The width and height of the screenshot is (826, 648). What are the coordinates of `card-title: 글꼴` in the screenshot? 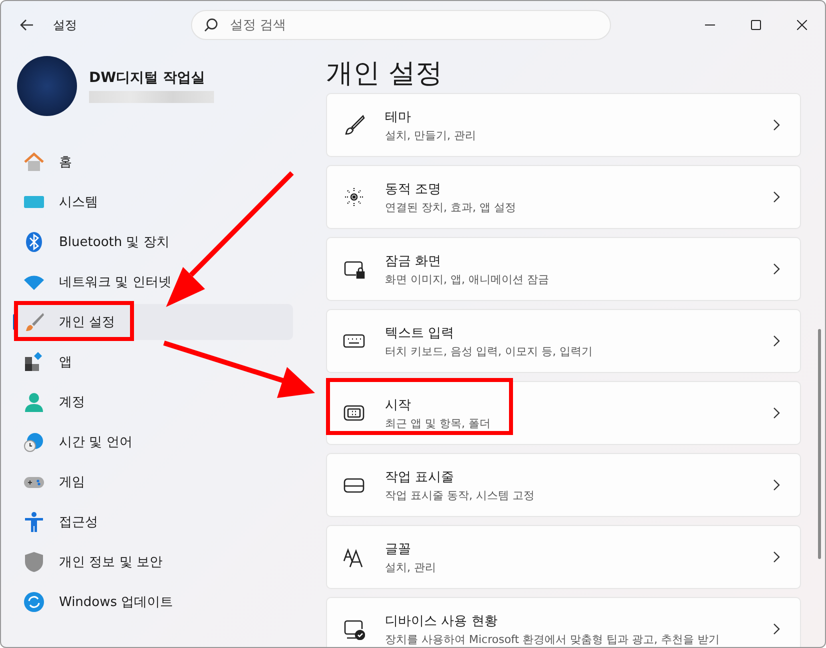 It's located at (398, 549).